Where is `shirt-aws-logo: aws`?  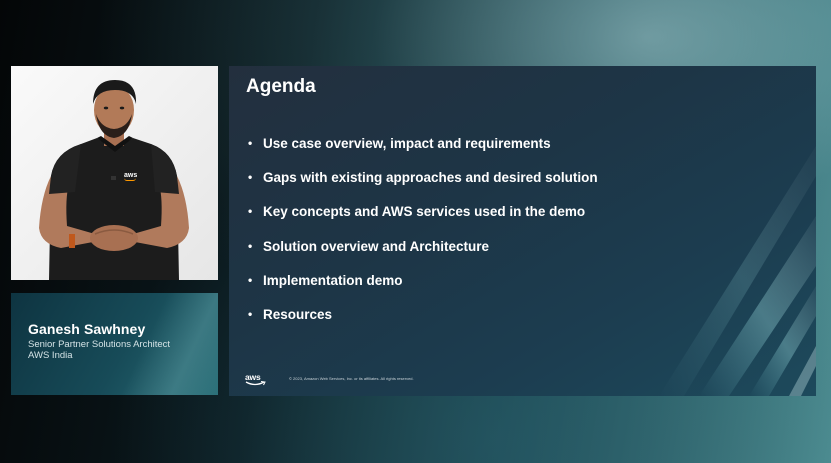 shirt-aws-logo: aws is located at coordinates (130, 176).